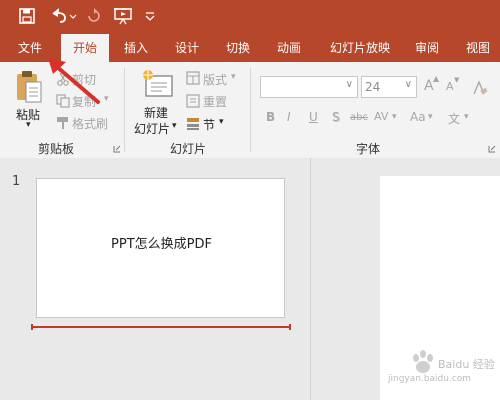 The height and width of the screenshot is (400, 500). What do you see at coordinates (492, 149) in the screenshot?
I see `font-dialog-launcher-icon` at bounding box center [492, 149].